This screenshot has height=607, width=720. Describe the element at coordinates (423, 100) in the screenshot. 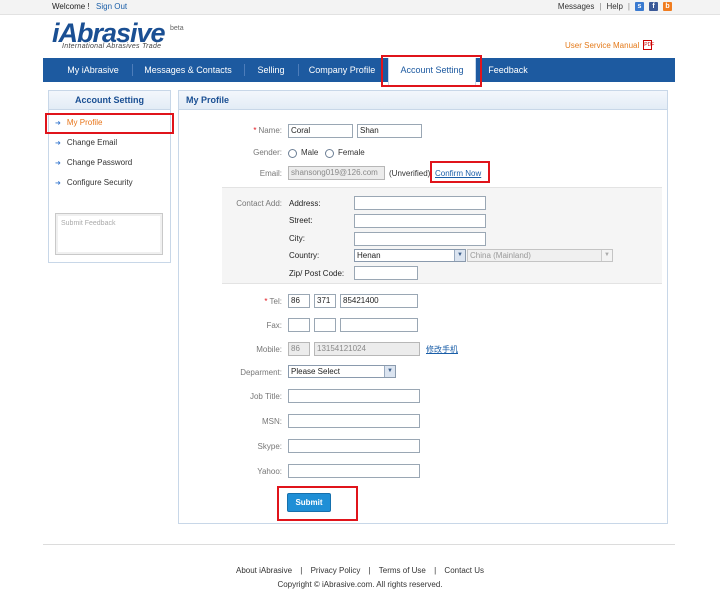

I see `panel-title: My Profile` at that location.